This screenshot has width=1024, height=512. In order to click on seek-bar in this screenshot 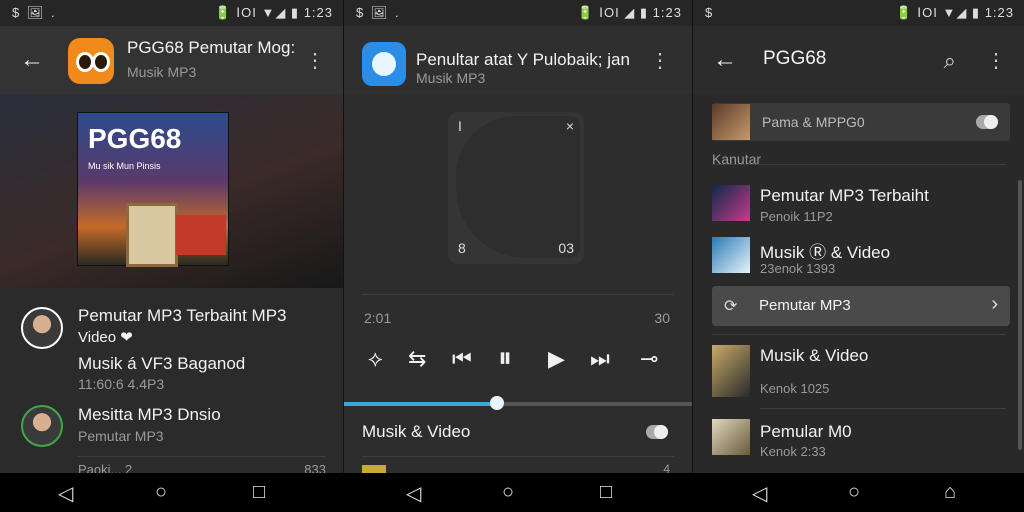, I will do `click(518, 403)`.